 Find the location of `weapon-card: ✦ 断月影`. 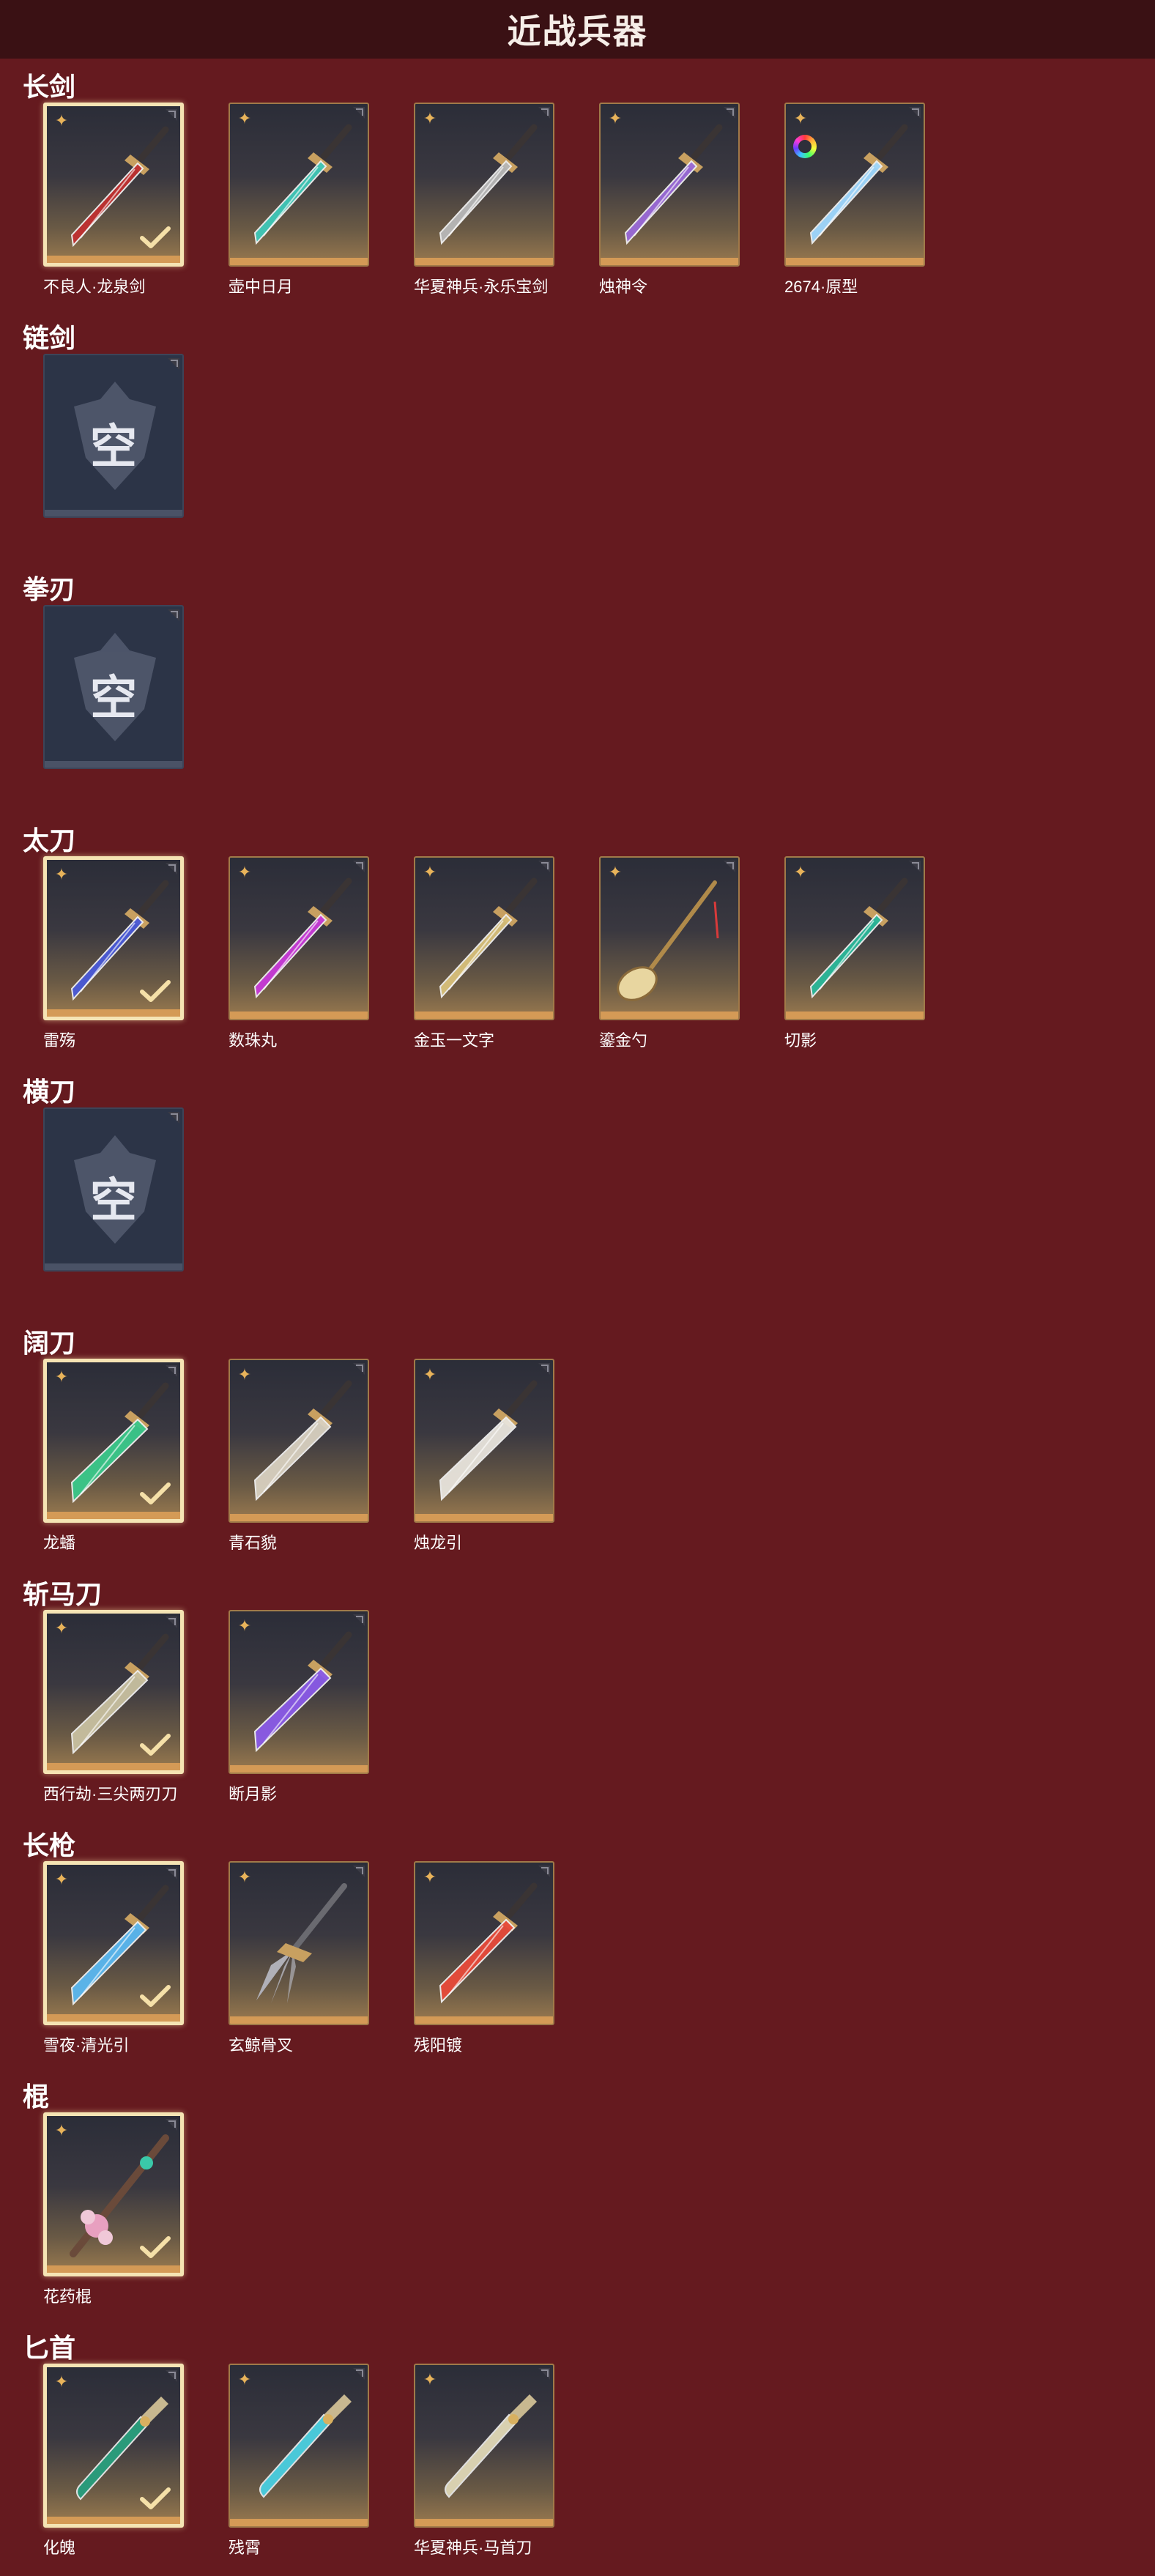

weapon-card: ✦ 断月影 is located at coordinates (299, 1706).